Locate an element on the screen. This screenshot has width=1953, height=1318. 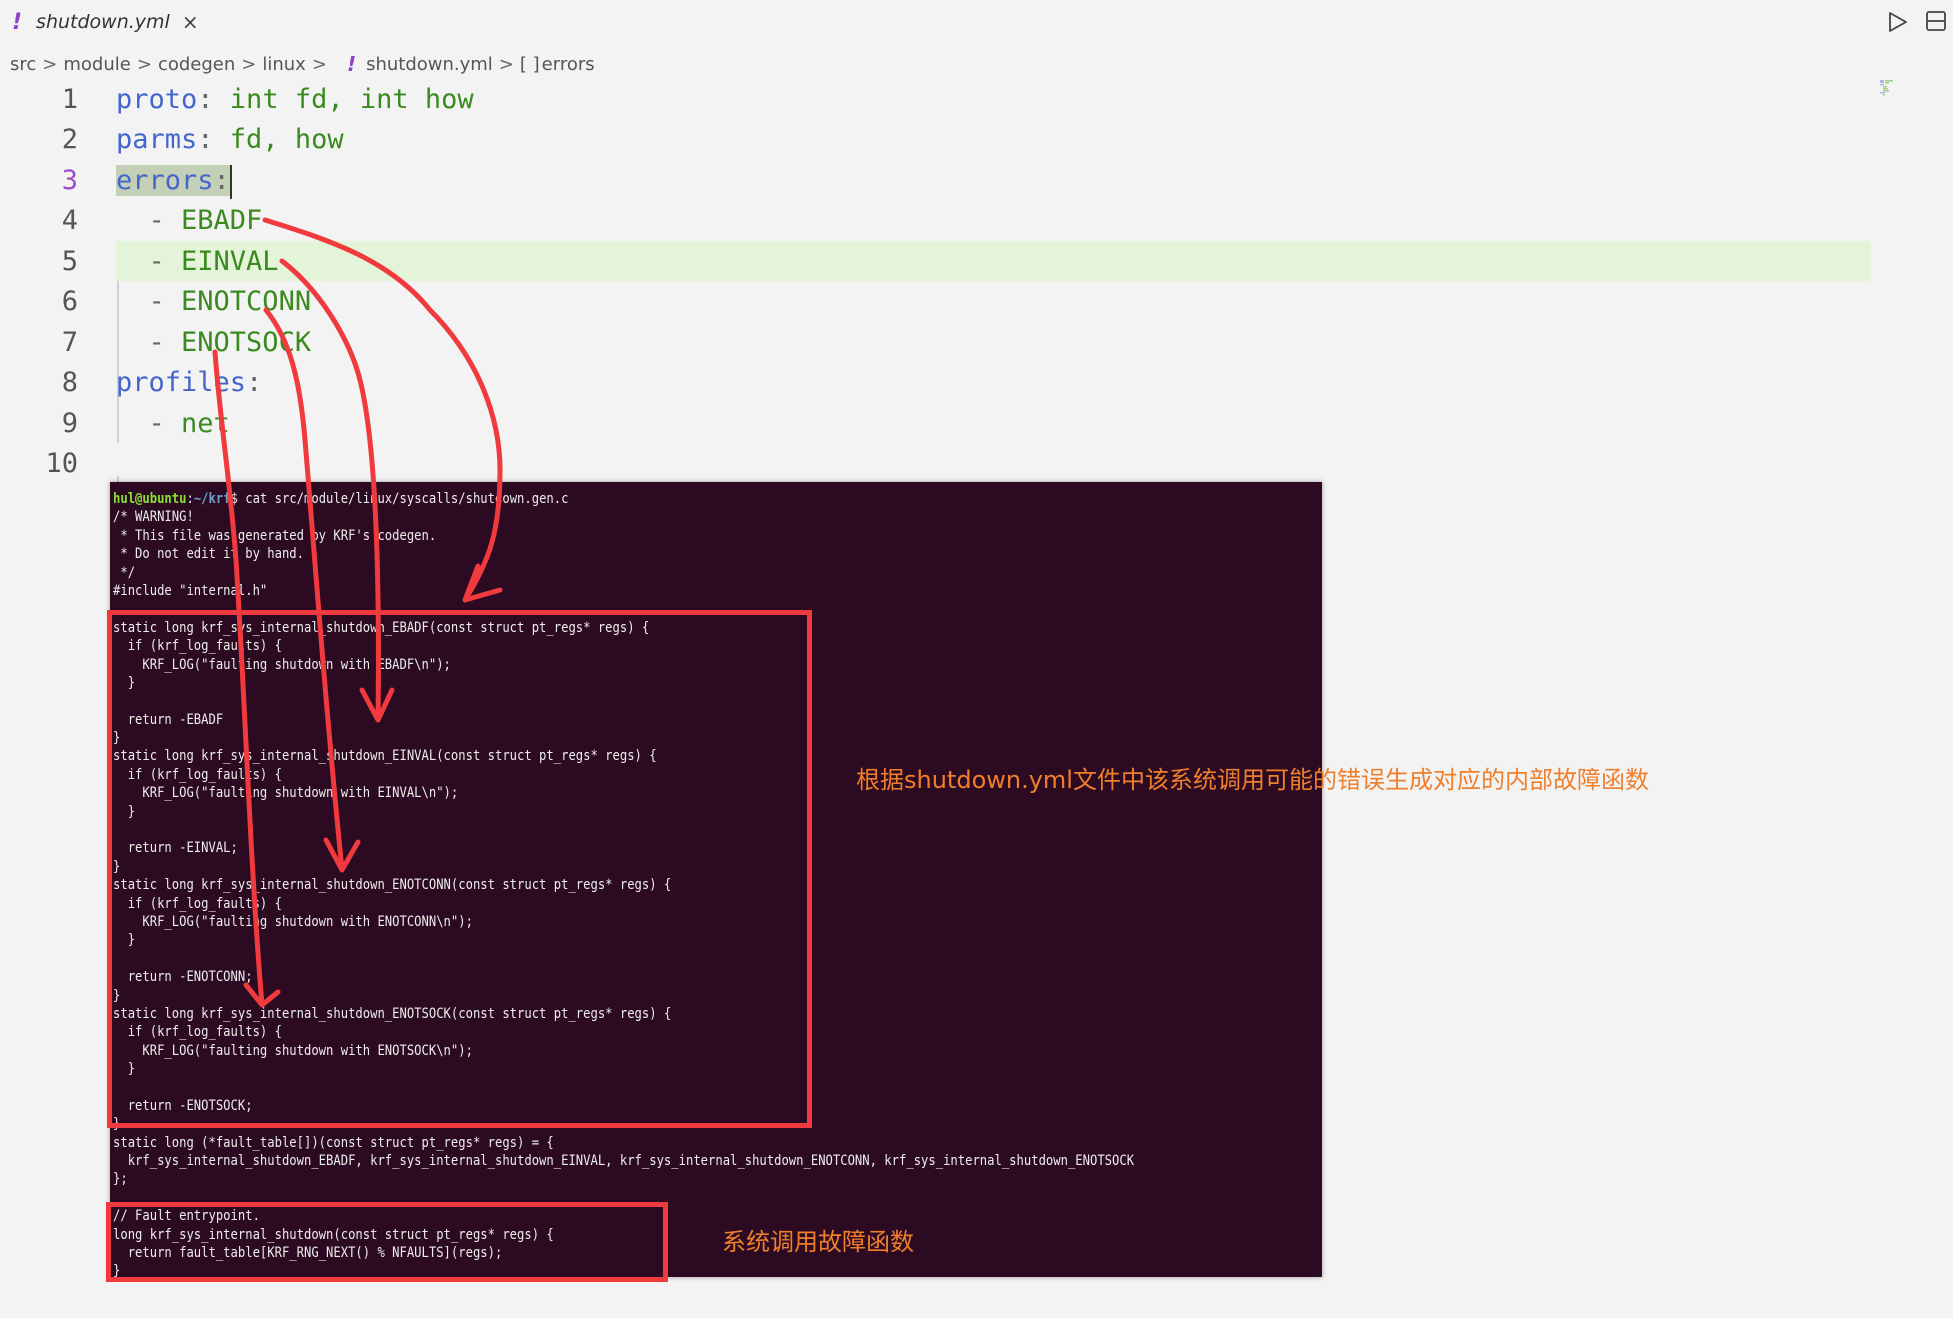
yaml-value: EBADF is located at coordinates (222, 220).